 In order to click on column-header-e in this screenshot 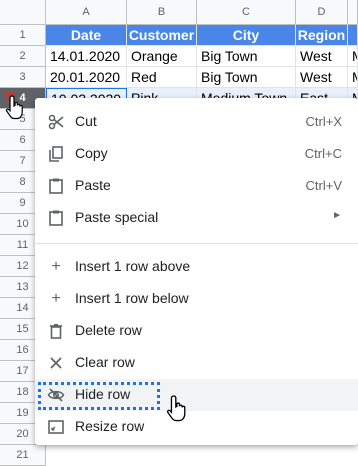, I will do `click(353, 12)`.